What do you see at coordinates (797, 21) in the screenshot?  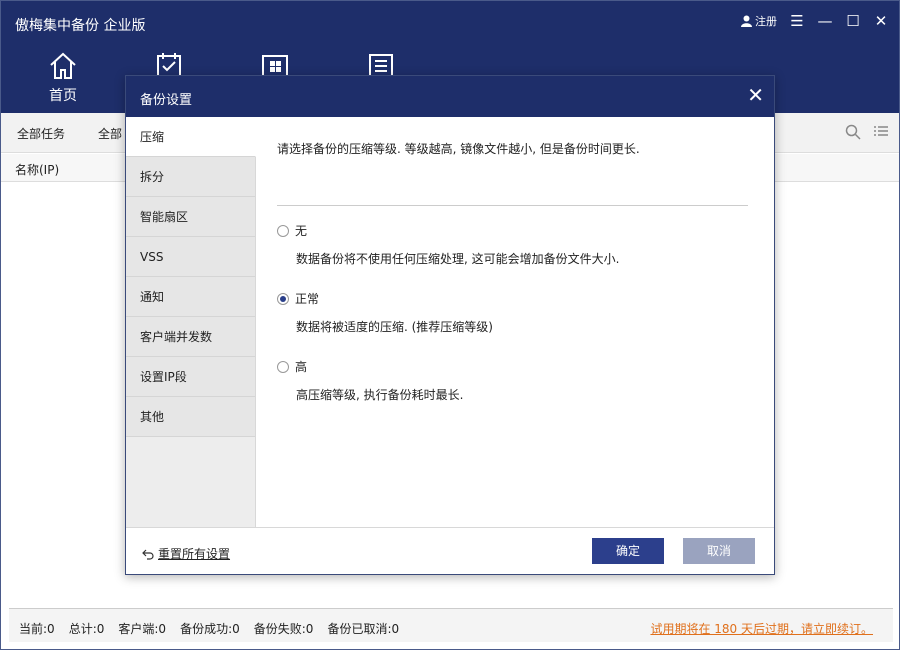 I see `menu-icon: ☰` at bounding box center [797, 21].